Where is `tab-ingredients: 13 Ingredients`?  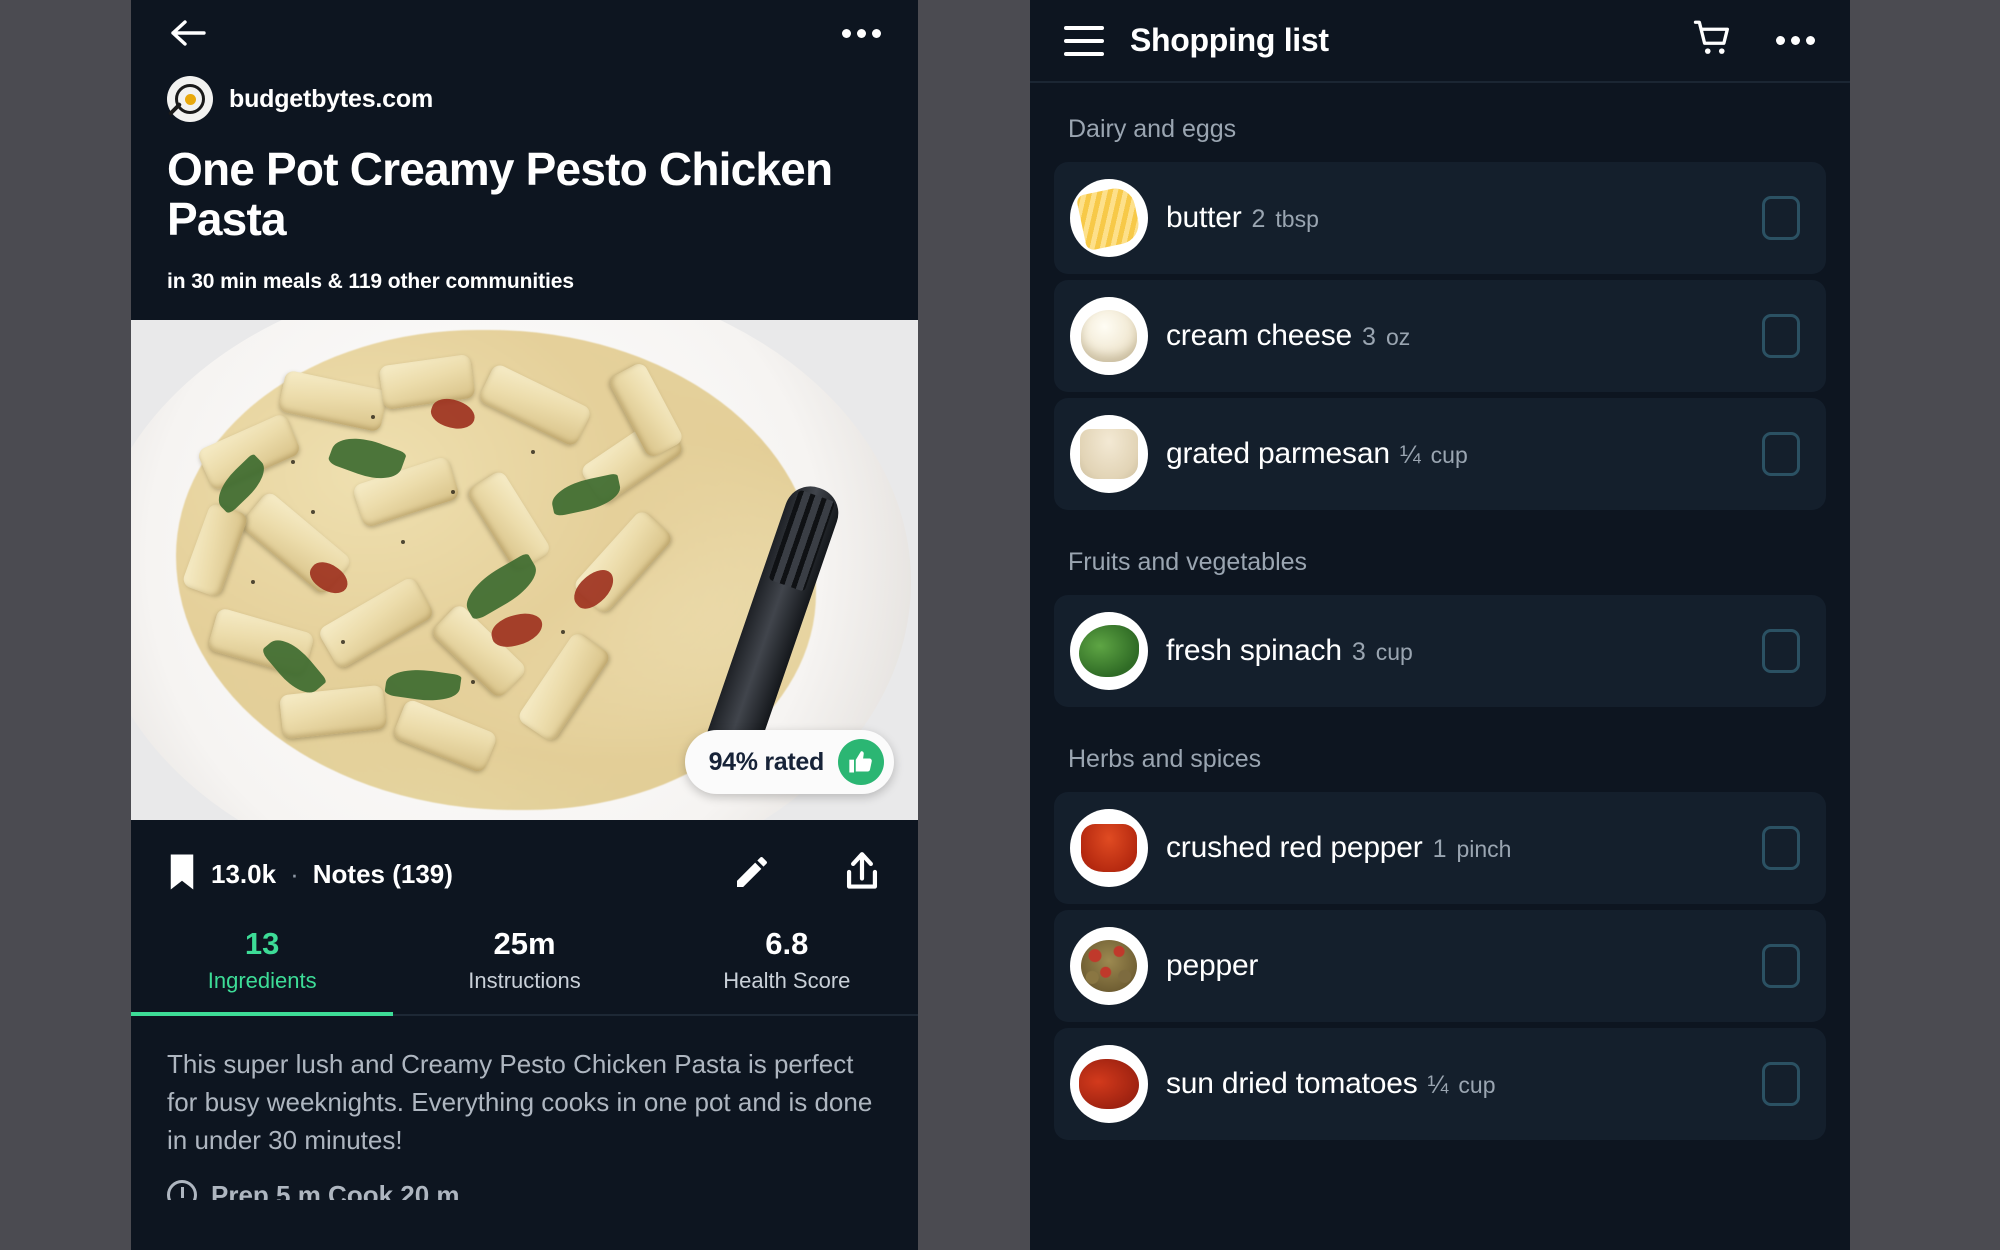 tab-ingredients: 13 Ingredients is located at coordinates (262, 965).